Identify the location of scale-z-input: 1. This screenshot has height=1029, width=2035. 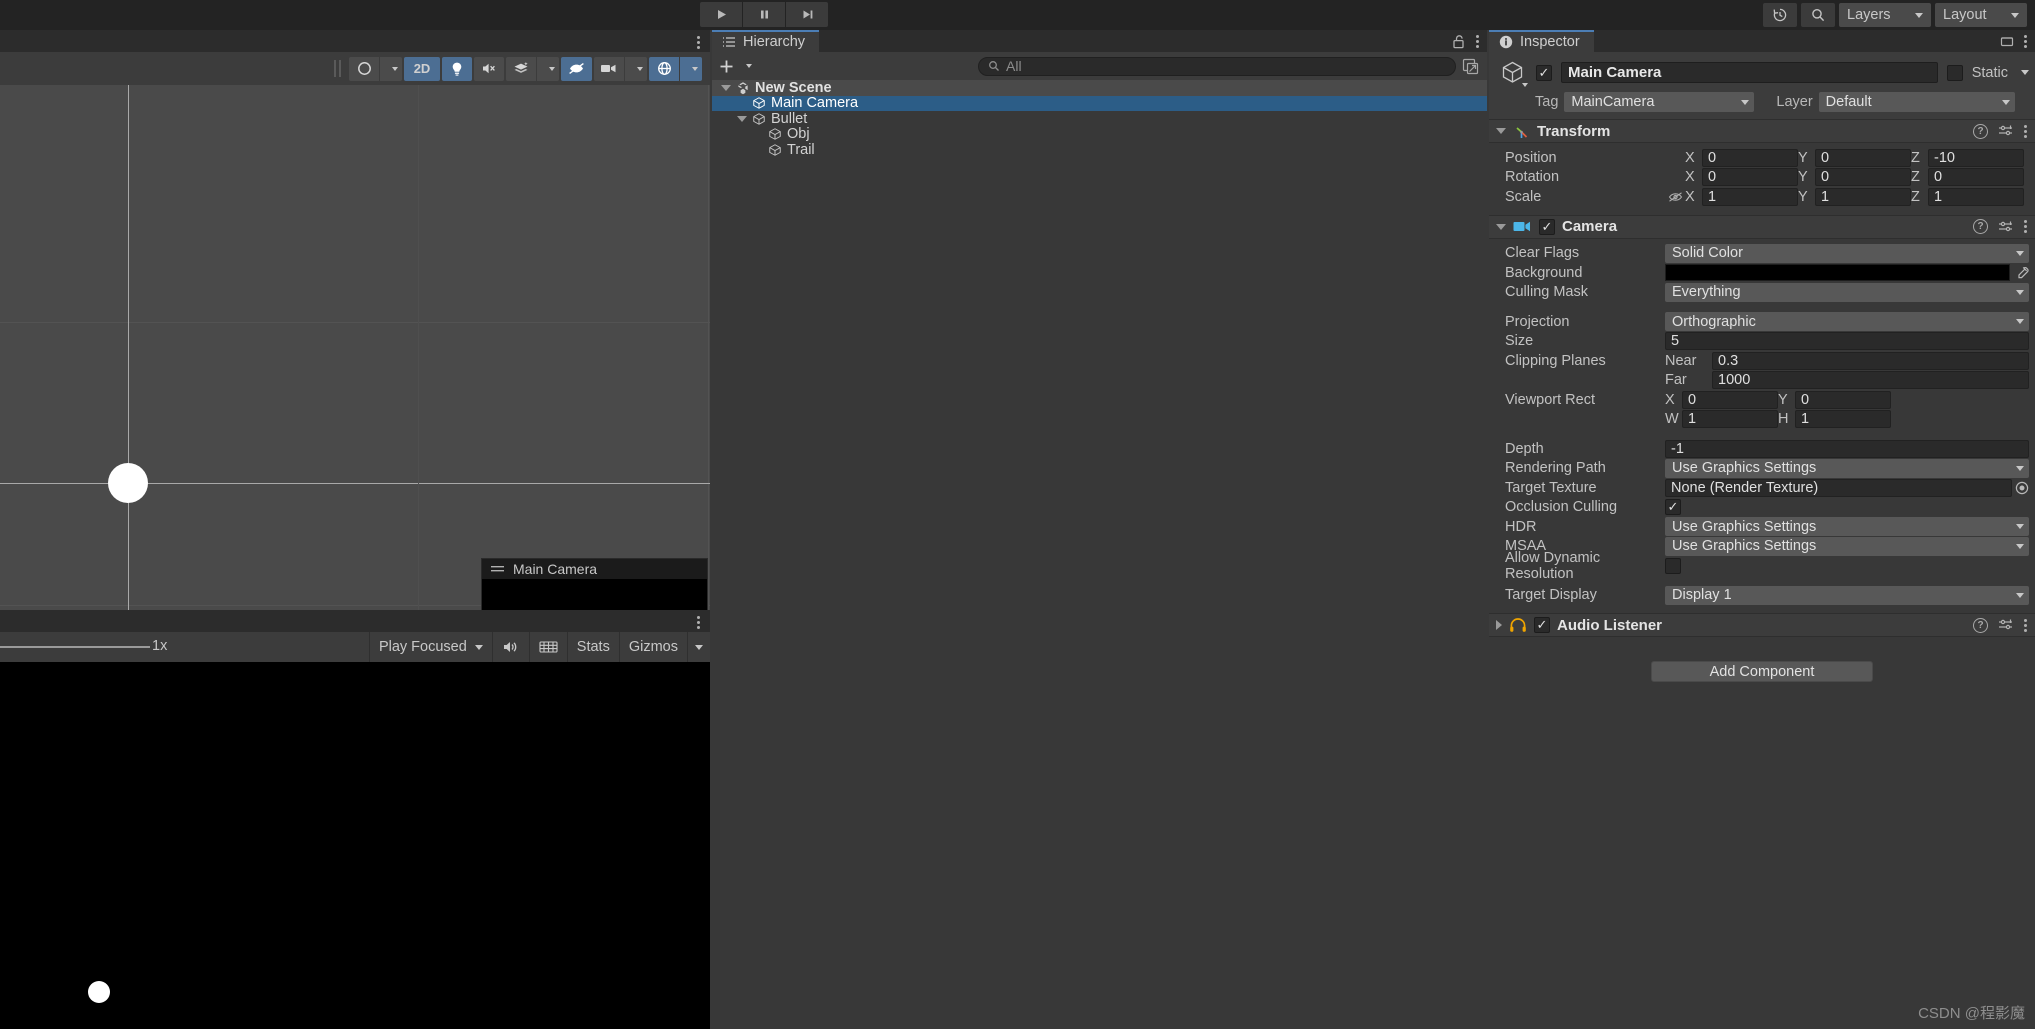
(1976, 196).